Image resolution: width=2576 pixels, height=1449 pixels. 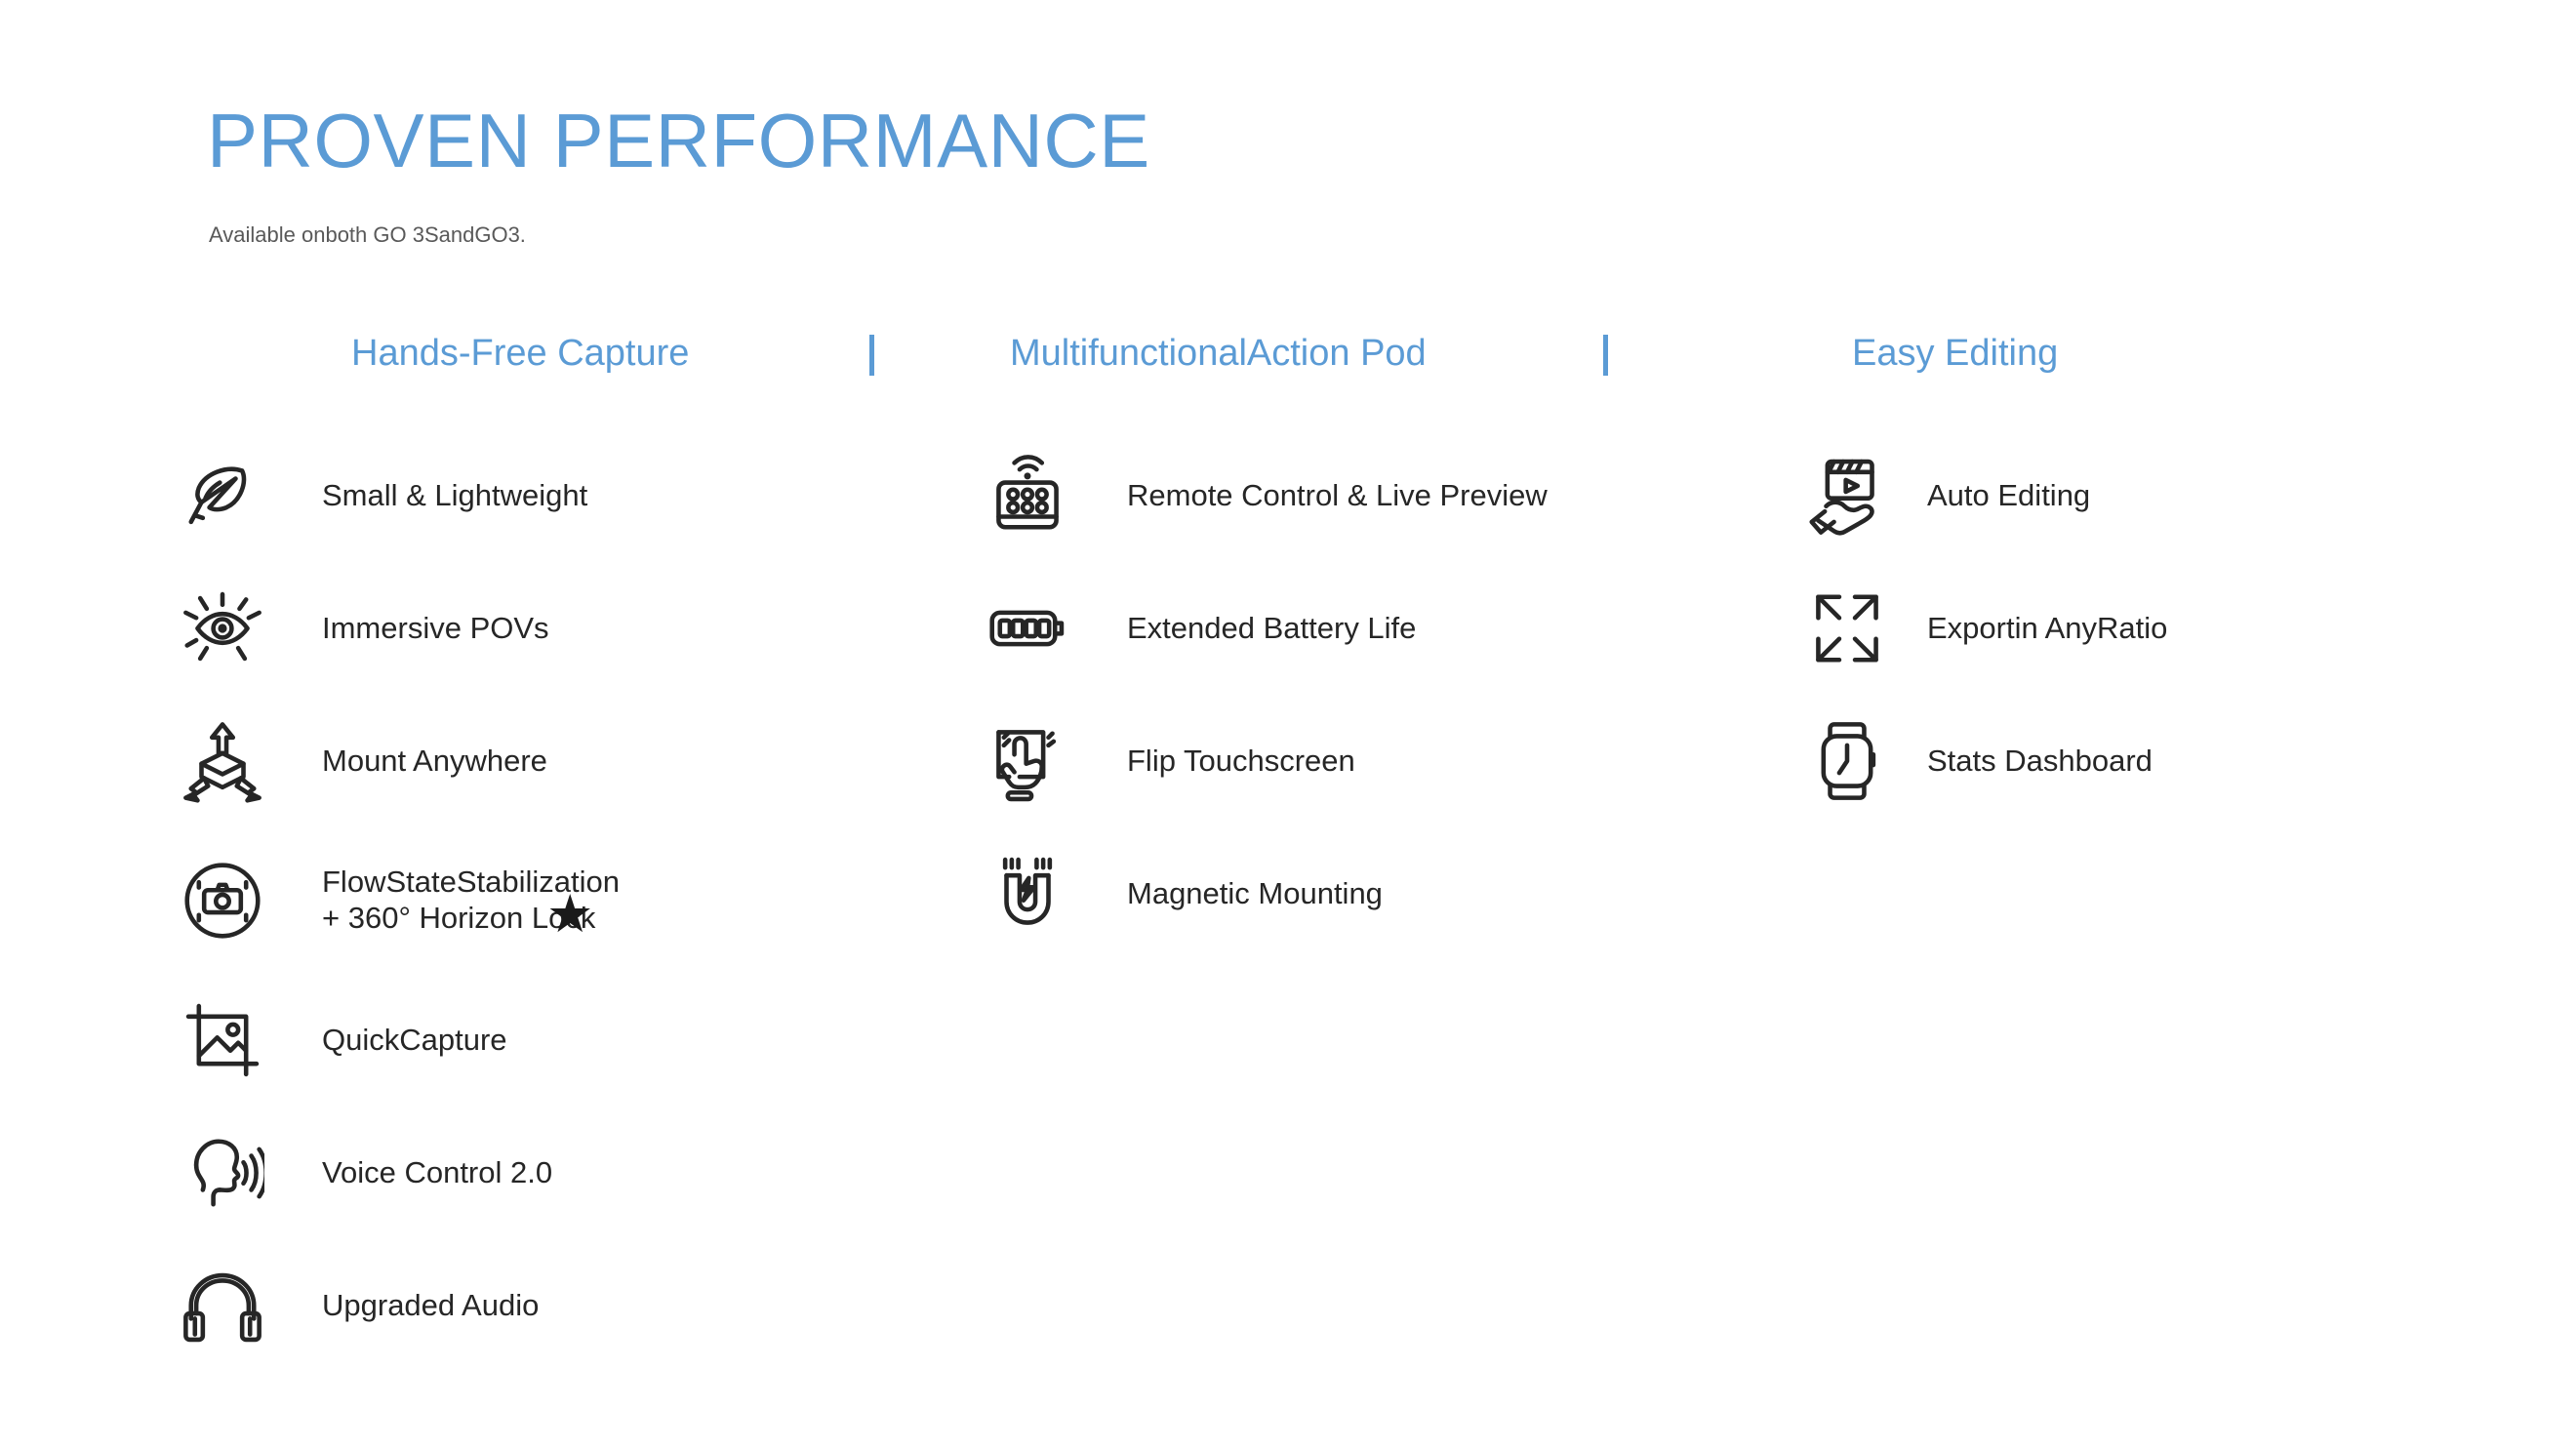 I want to click on feature-row: Exportin AnyRatio, so click(x=1983, y=628).